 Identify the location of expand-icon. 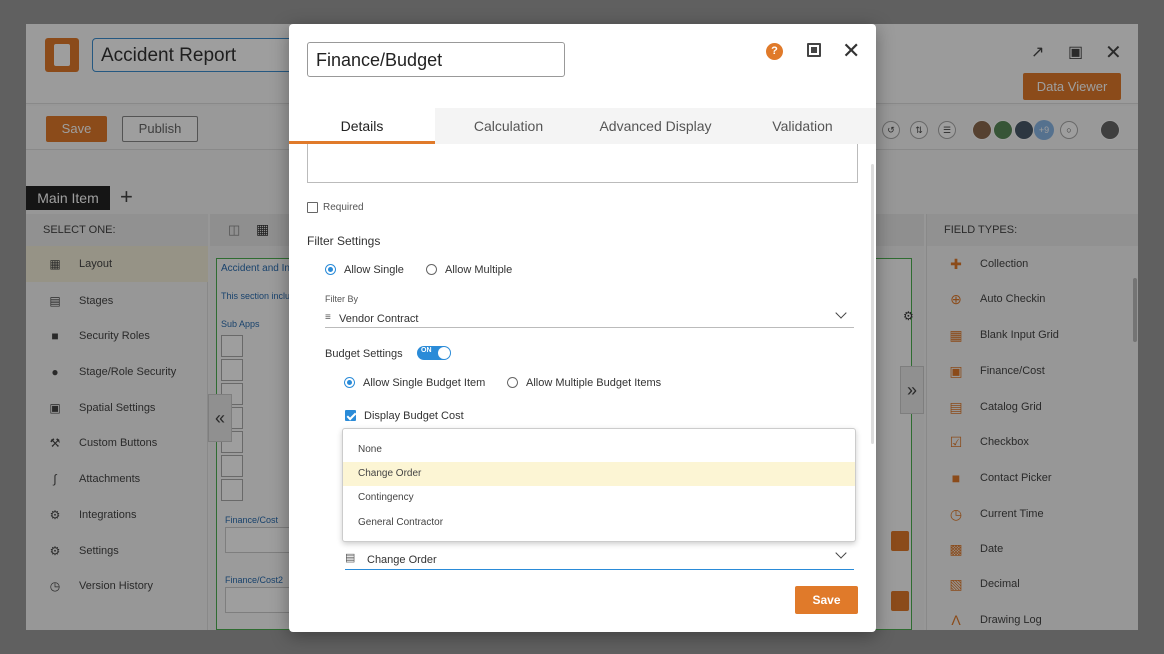
(814, 50).